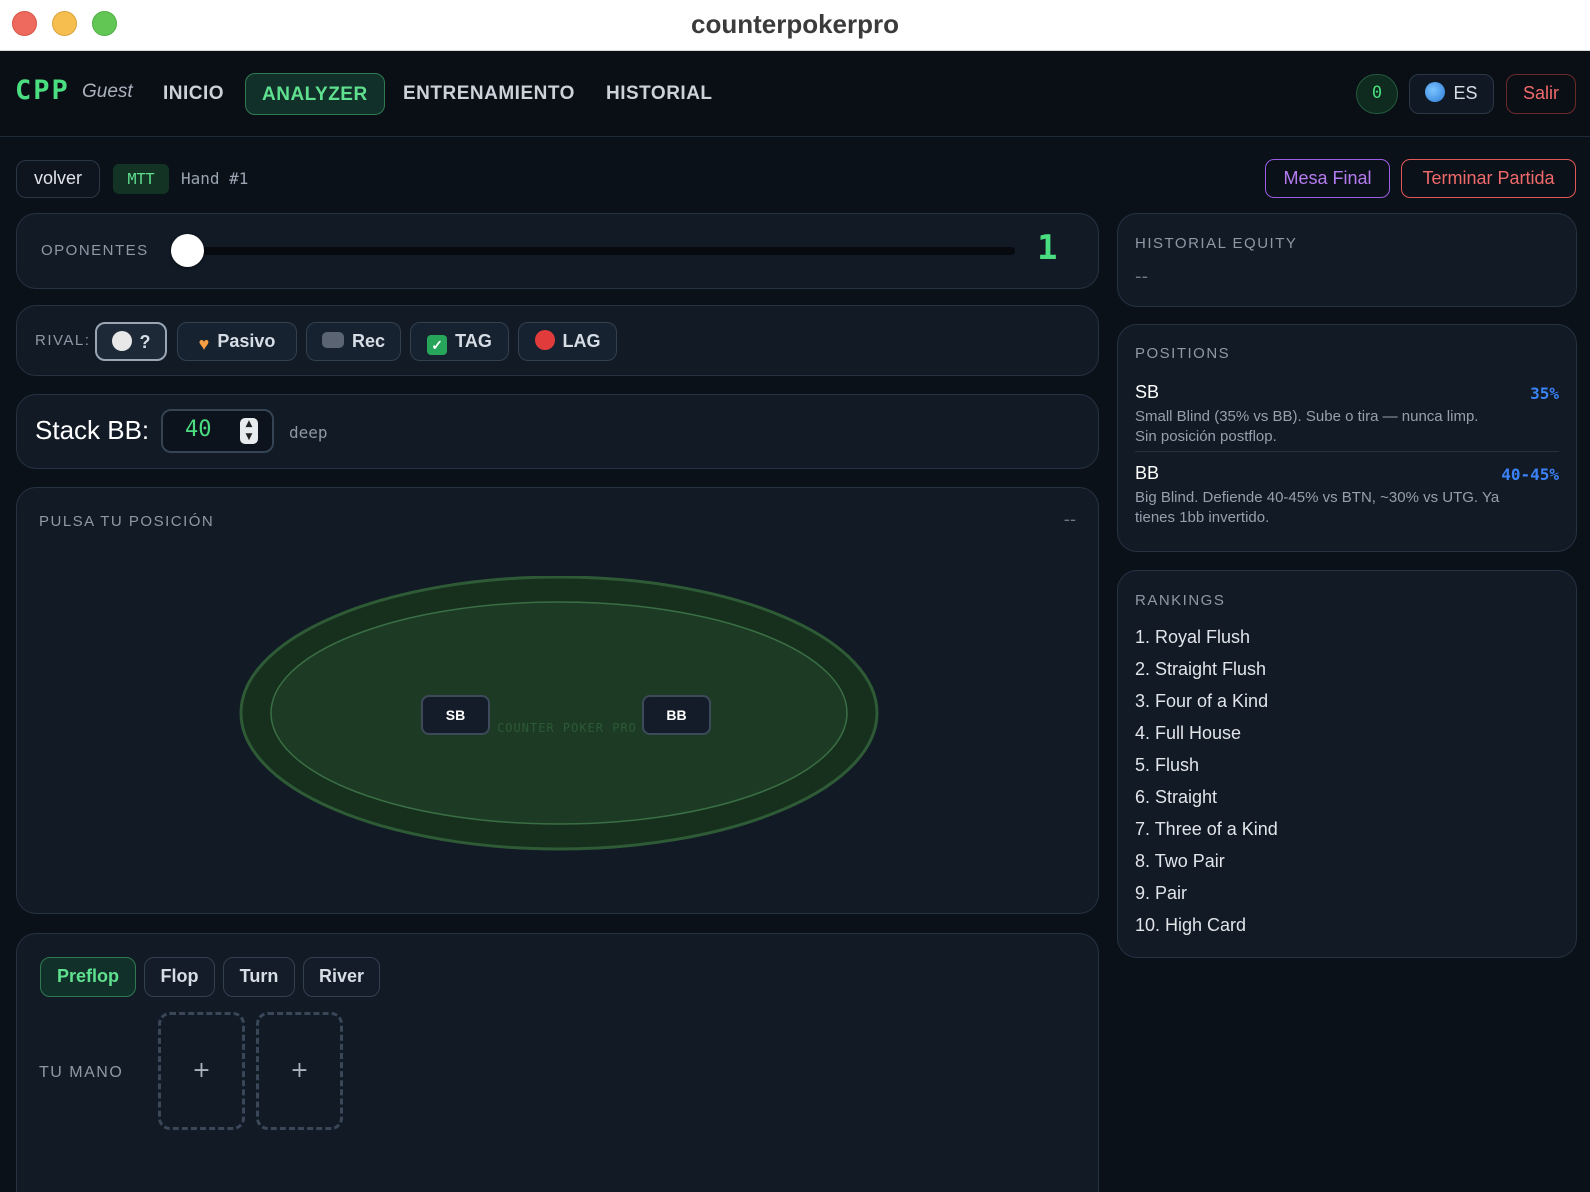  What do you see at coordinates (42, 90) in the screenshot?
I see `app-logo: CPP` at bounding box center [42, 90].